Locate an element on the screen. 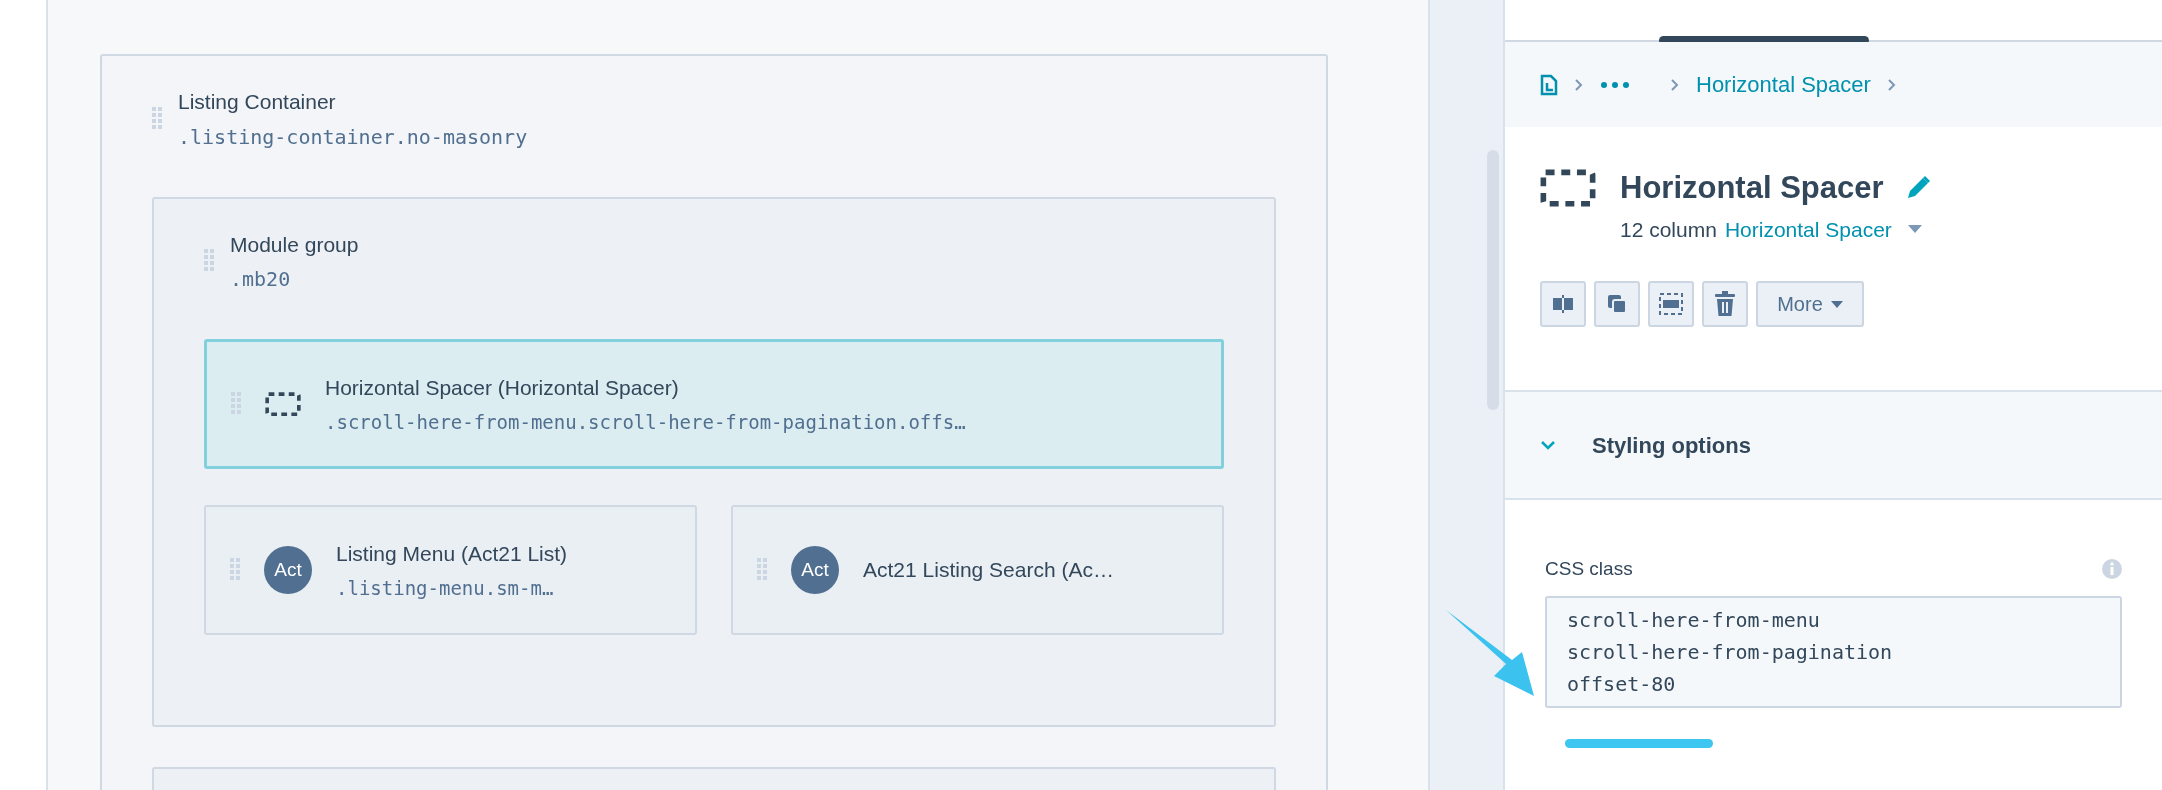 Image resolution: width=2162 pixels, height=790 pixels. more-dots-icon is located at coordinates (1615, 84).